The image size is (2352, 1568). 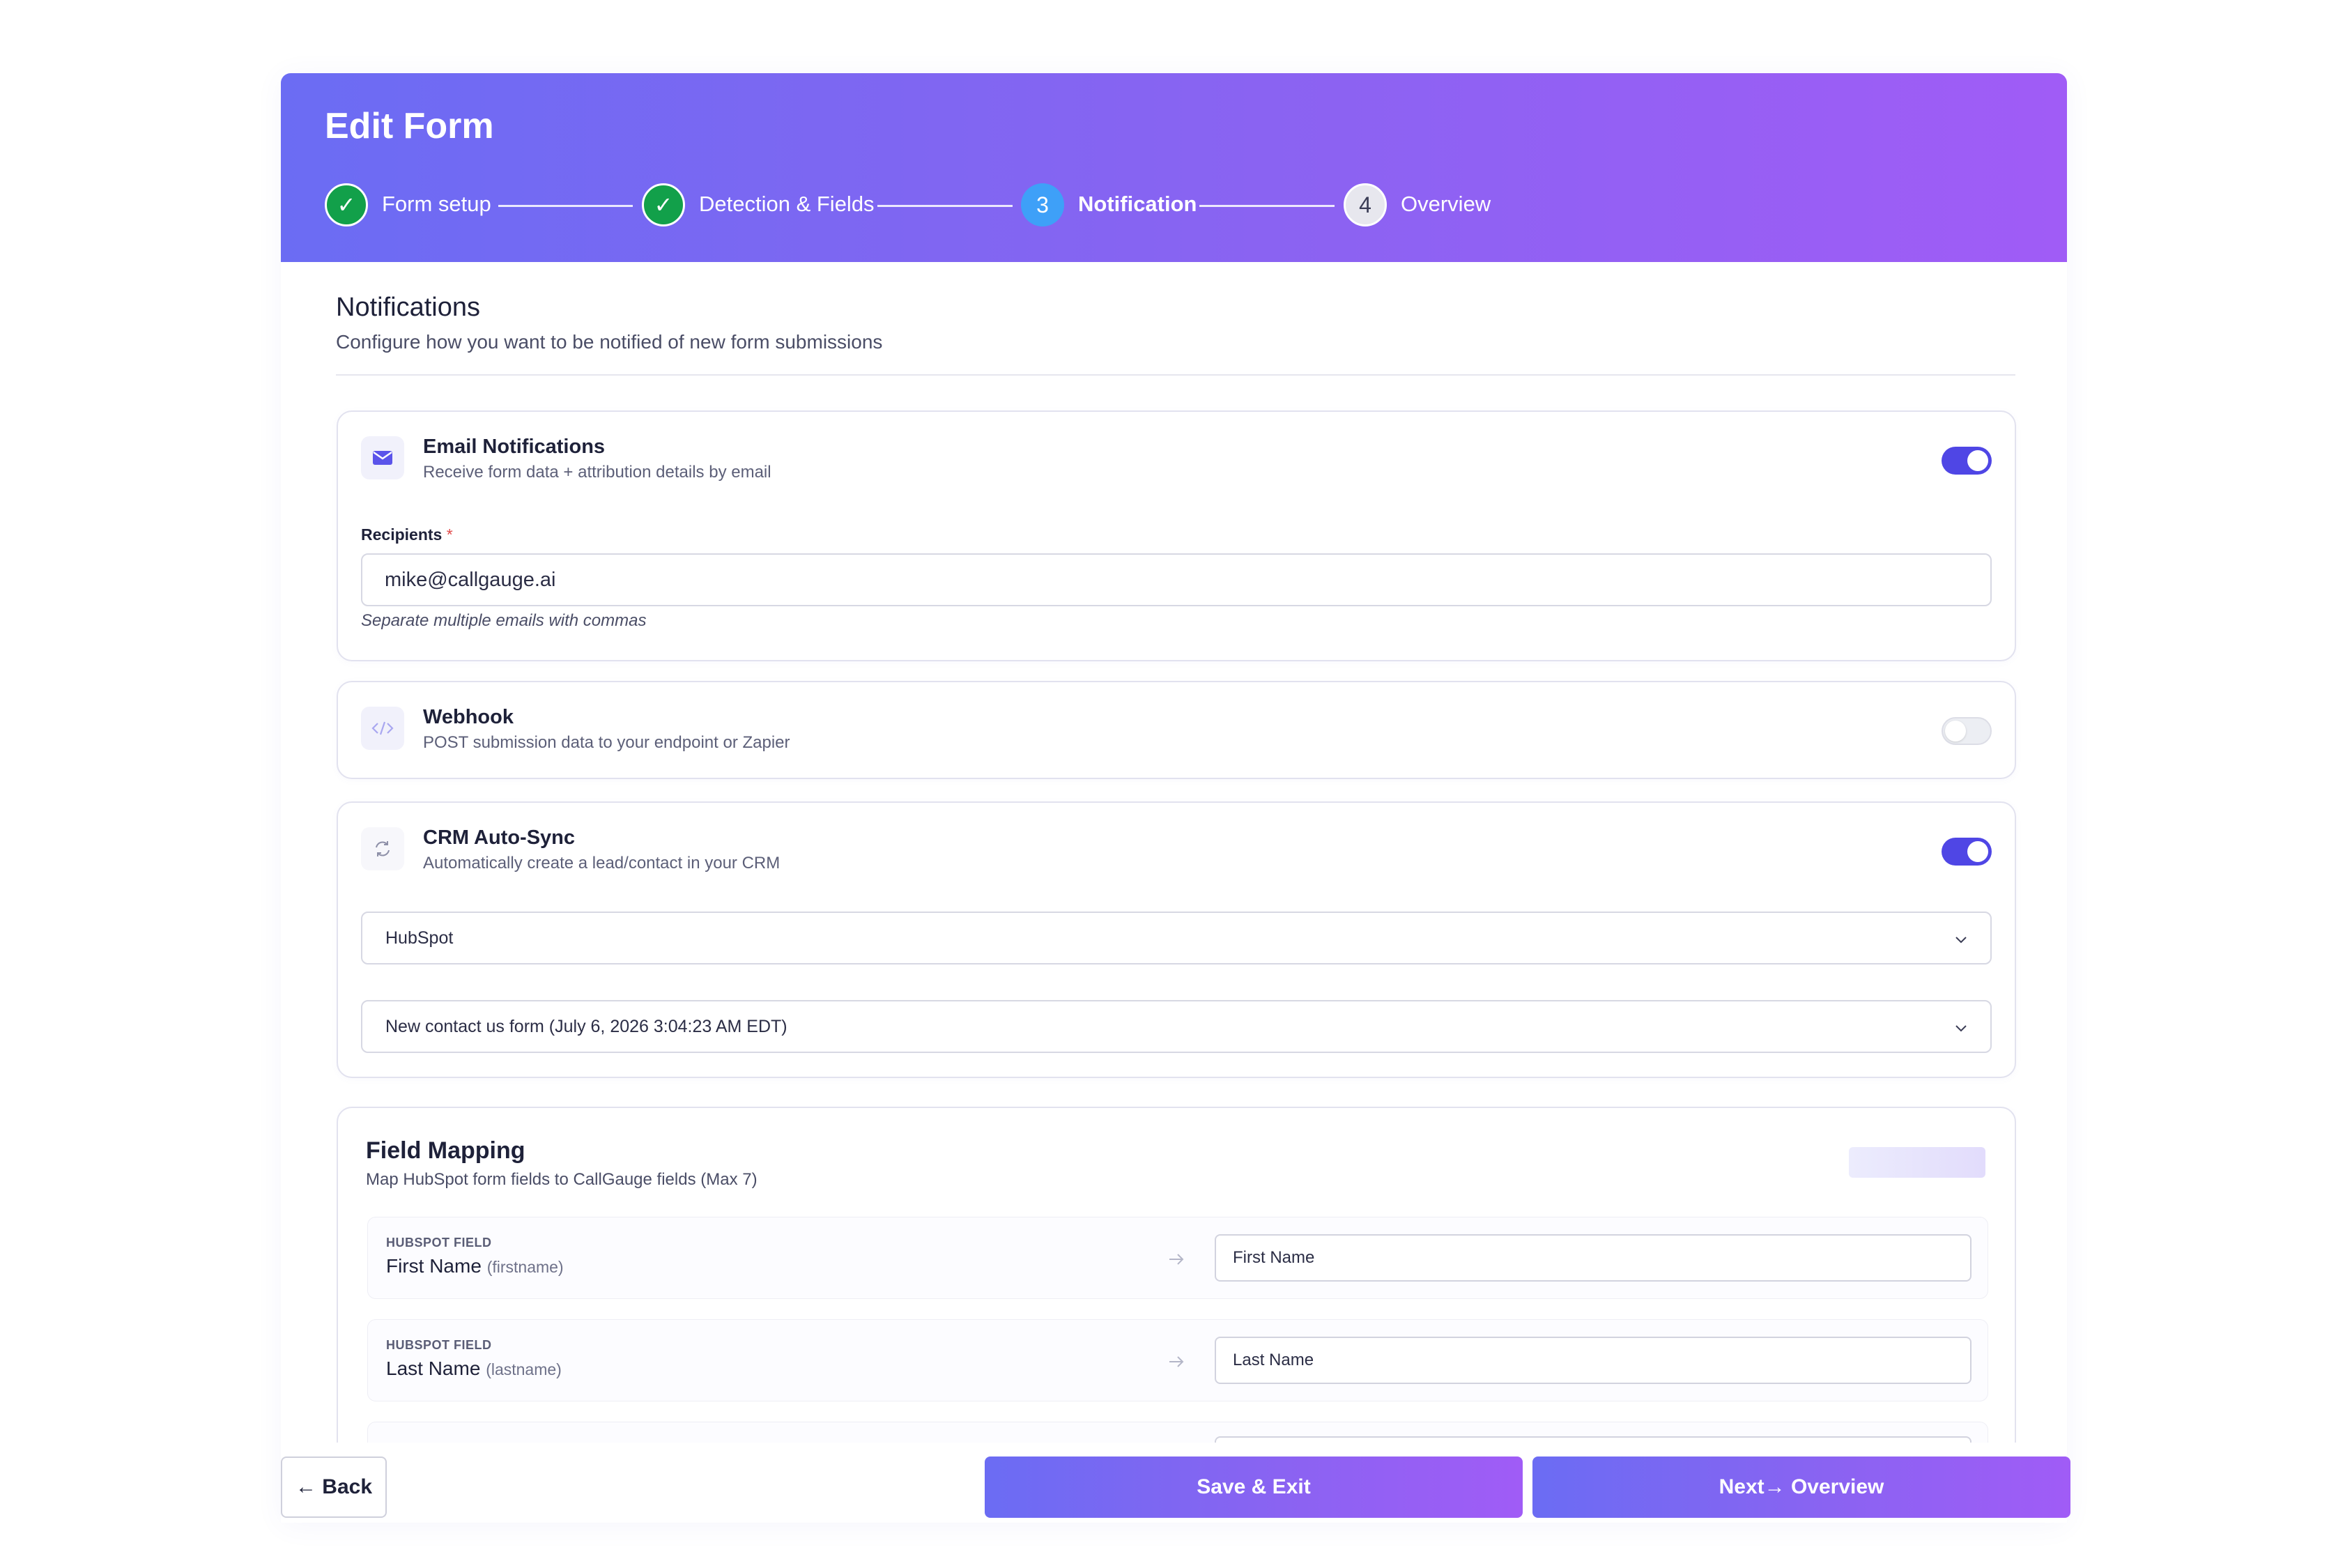 I want to click on step-4-label: Overview, so click(x=1446, y=204).